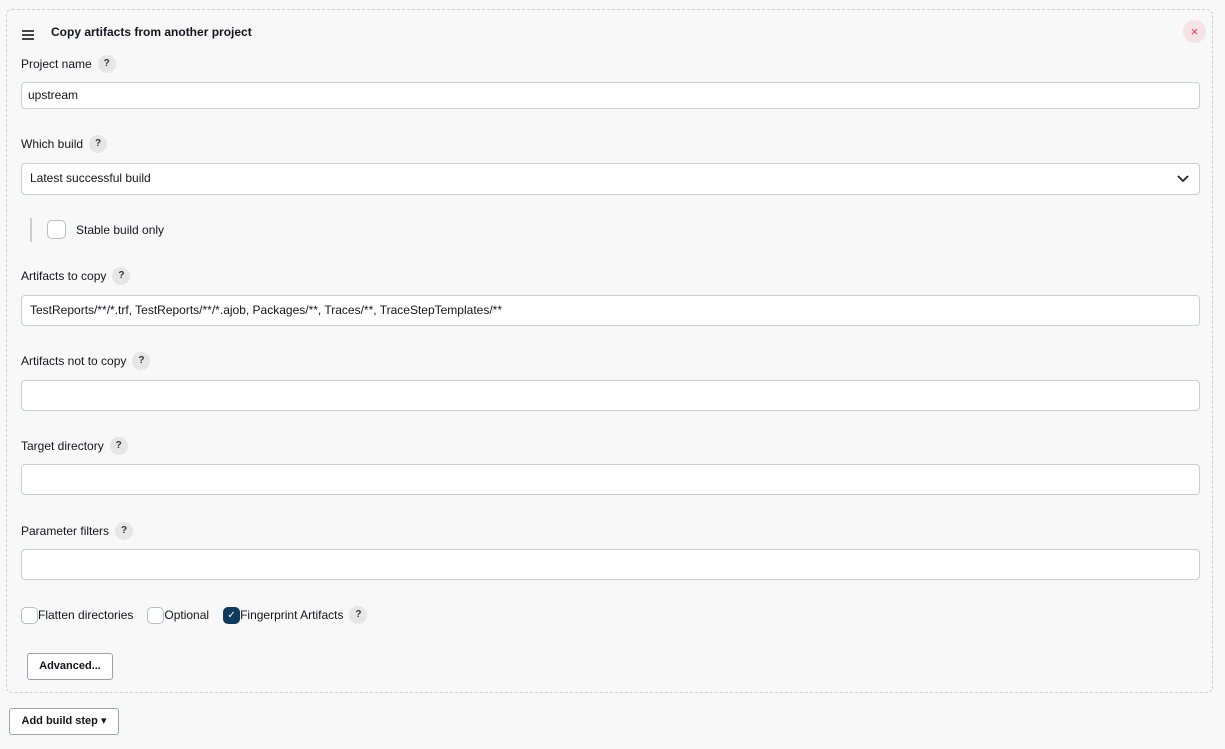 This screenshot has height=749, width=1225. What do you see at coordinates (610, 95) in the screenshot?
I see `project-name-input: upstream` at bounding box center [610, 95].